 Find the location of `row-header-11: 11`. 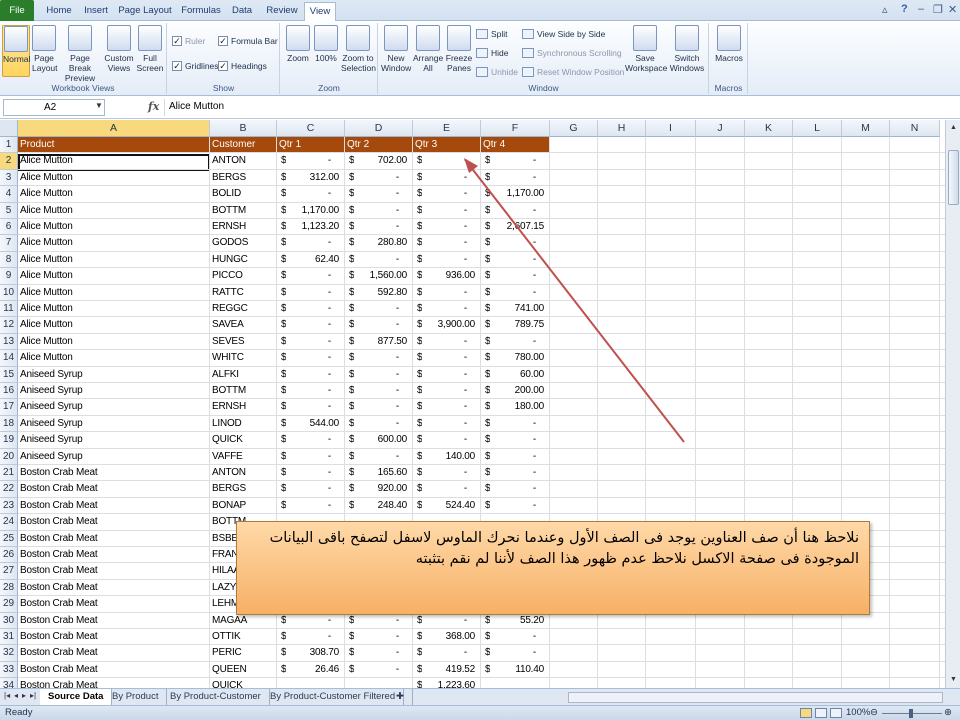

row-header-11: 11 is located at coordinates (9, 309).